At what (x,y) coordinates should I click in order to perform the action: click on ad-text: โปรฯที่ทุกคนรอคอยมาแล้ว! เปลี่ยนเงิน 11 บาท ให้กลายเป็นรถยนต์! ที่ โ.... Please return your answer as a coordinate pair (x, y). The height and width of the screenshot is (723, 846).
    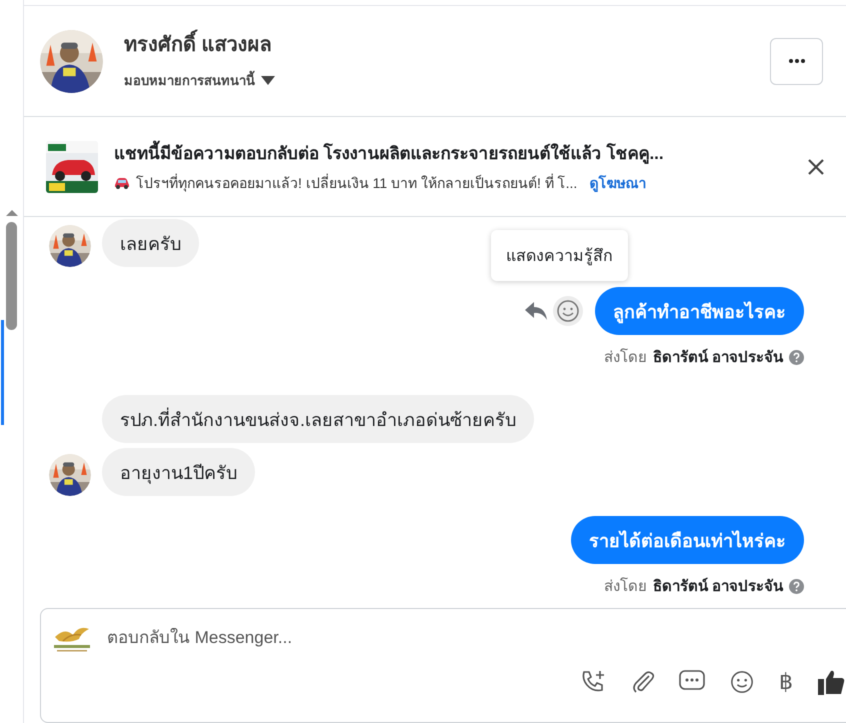
    Looking at the image, I should click on (357, 183).